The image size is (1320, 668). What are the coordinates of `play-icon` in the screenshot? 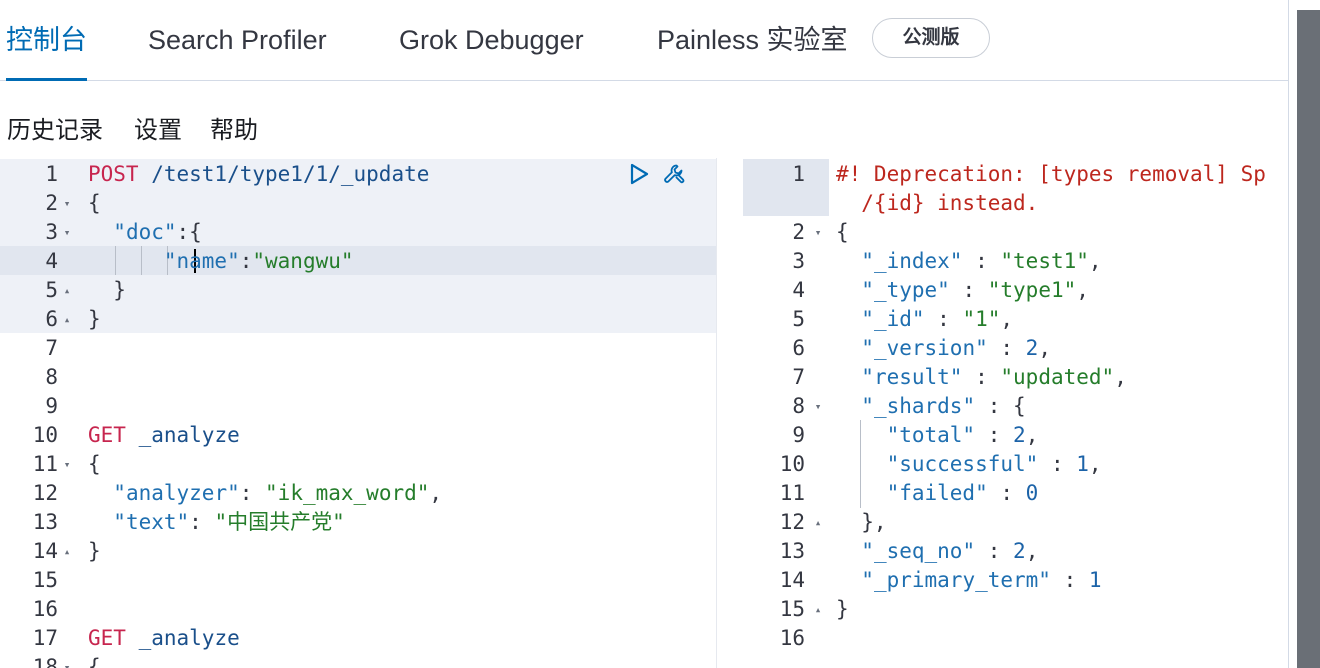 It's located at (639, 174).